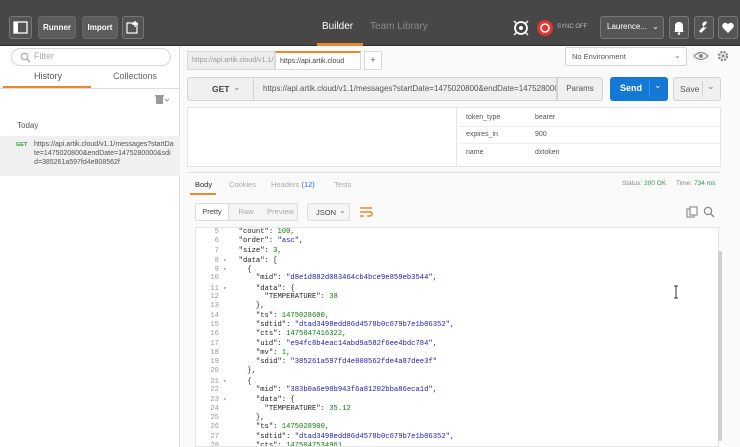 The width and height of the screenshot is (740, 447). I want to click on method-value: GET, so click(221, 89).